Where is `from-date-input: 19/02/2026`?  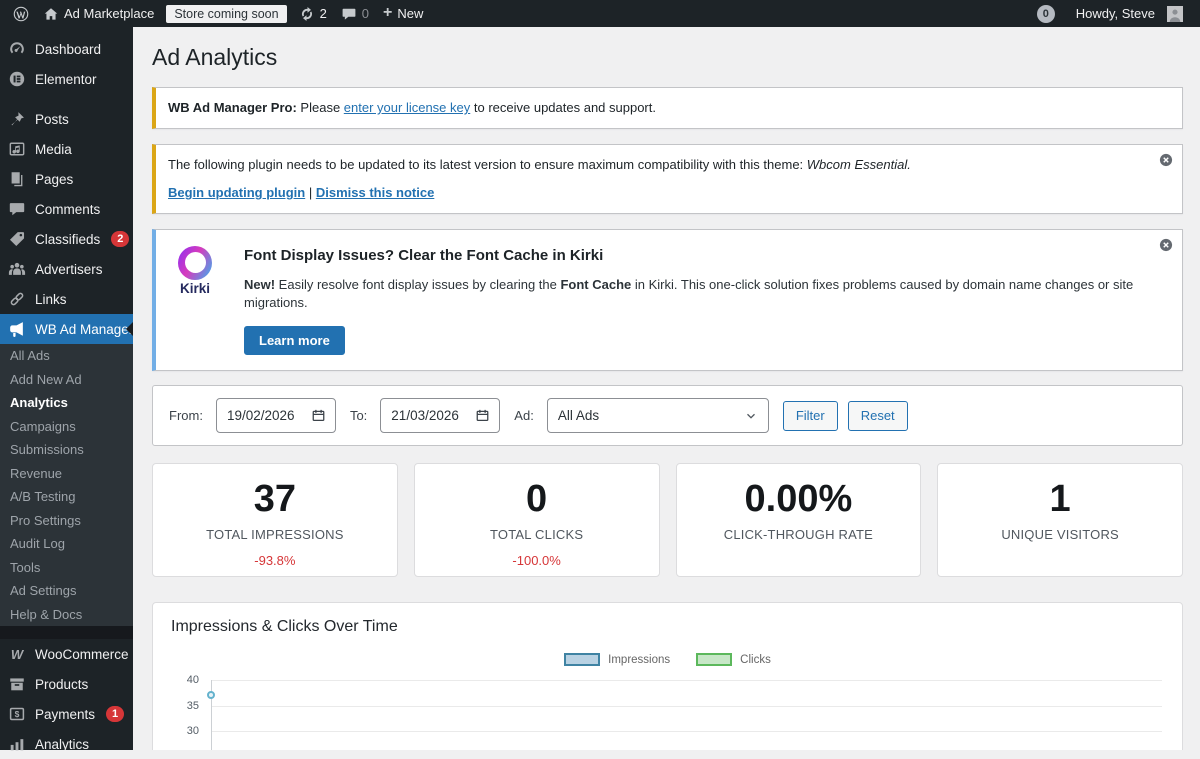
from-date-input: 19/02/2026 is located at coordinates (275, 416).